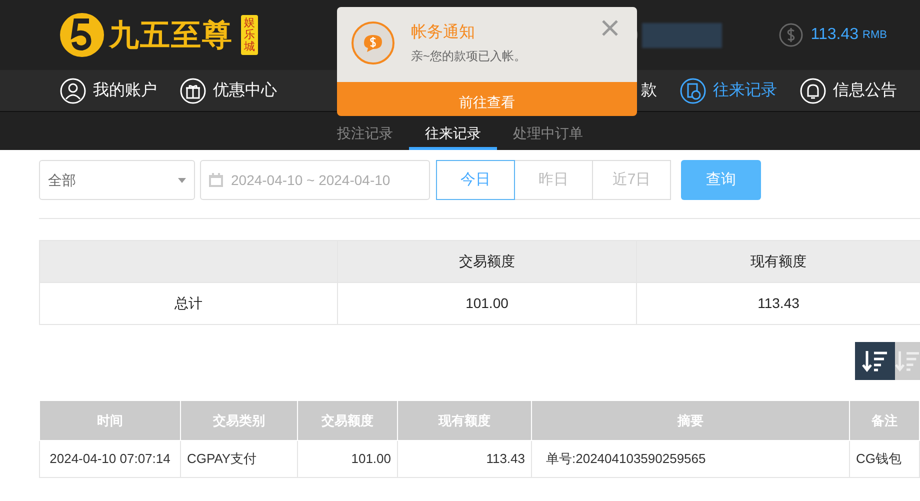 This screenshot has width=920, height=501. What do you see at coordinates (740, 91) in the screenshot?
I see `nav-item: 往来记录` at bounding box center [740, 91].